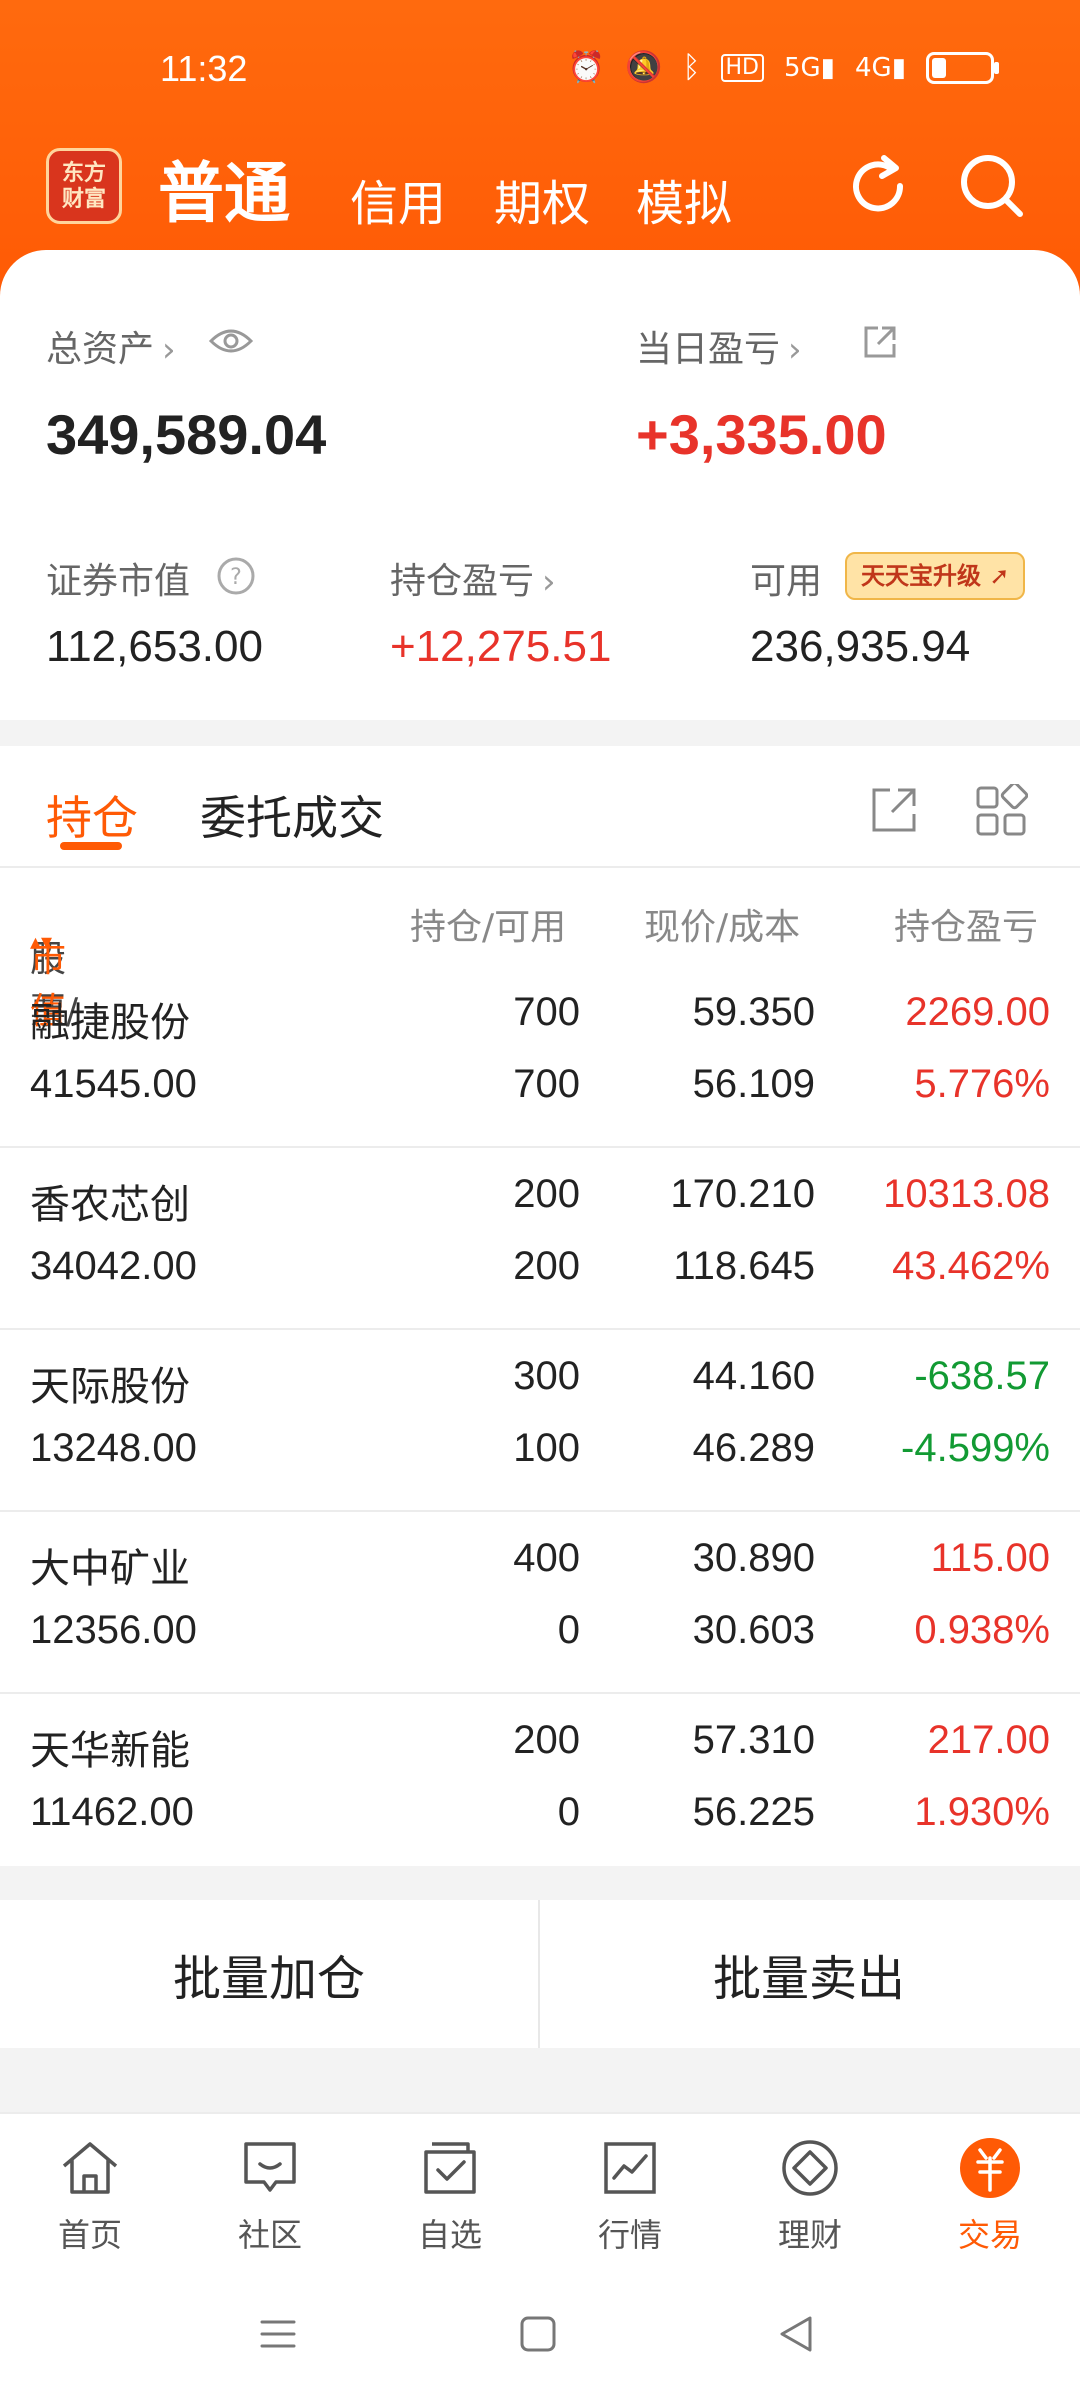  Describe the element at coordinates (546, 1266) in the screenshot. I see `stock-available: 200` at that location.